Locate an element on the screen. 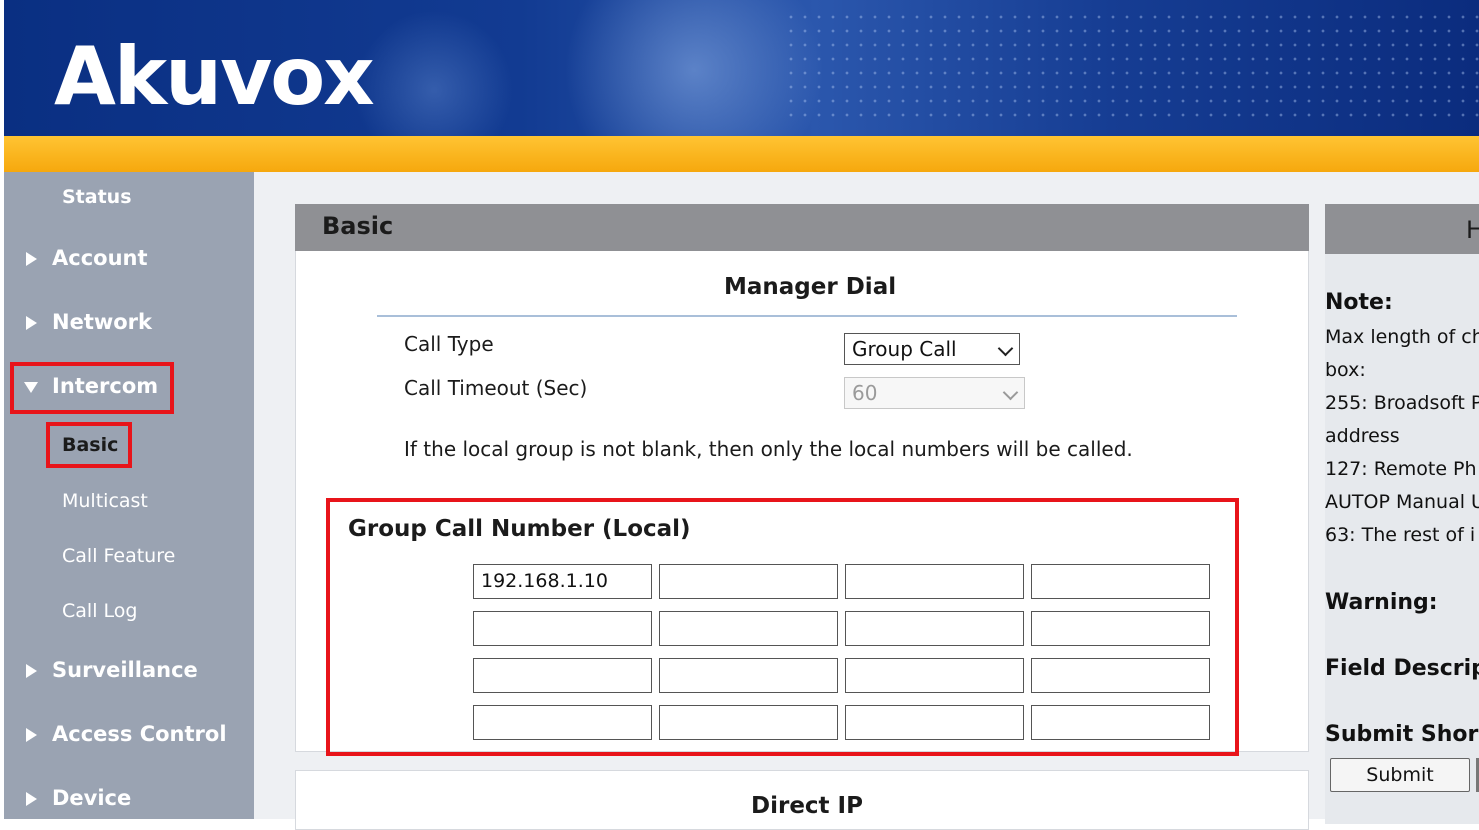 The image size is (1479, 830). help-panel-title: H is located at coordinates (1472, 230).